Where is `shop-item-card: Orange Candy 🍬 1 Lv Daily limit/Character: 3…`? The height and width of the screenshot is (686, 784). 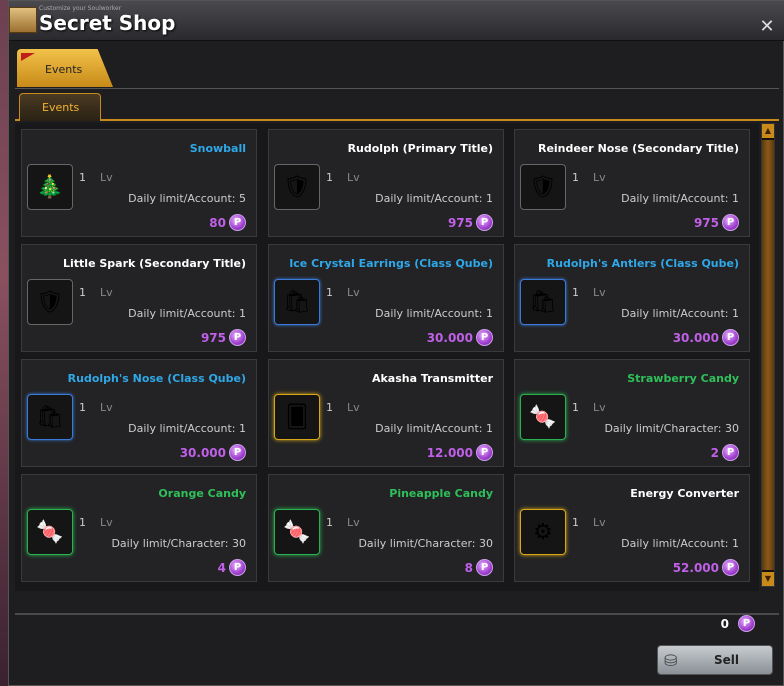 shop-item-card: Orange Candy 🍬 1 Lv Daily limit/Character: 3… is located at coordinates (139, 528).